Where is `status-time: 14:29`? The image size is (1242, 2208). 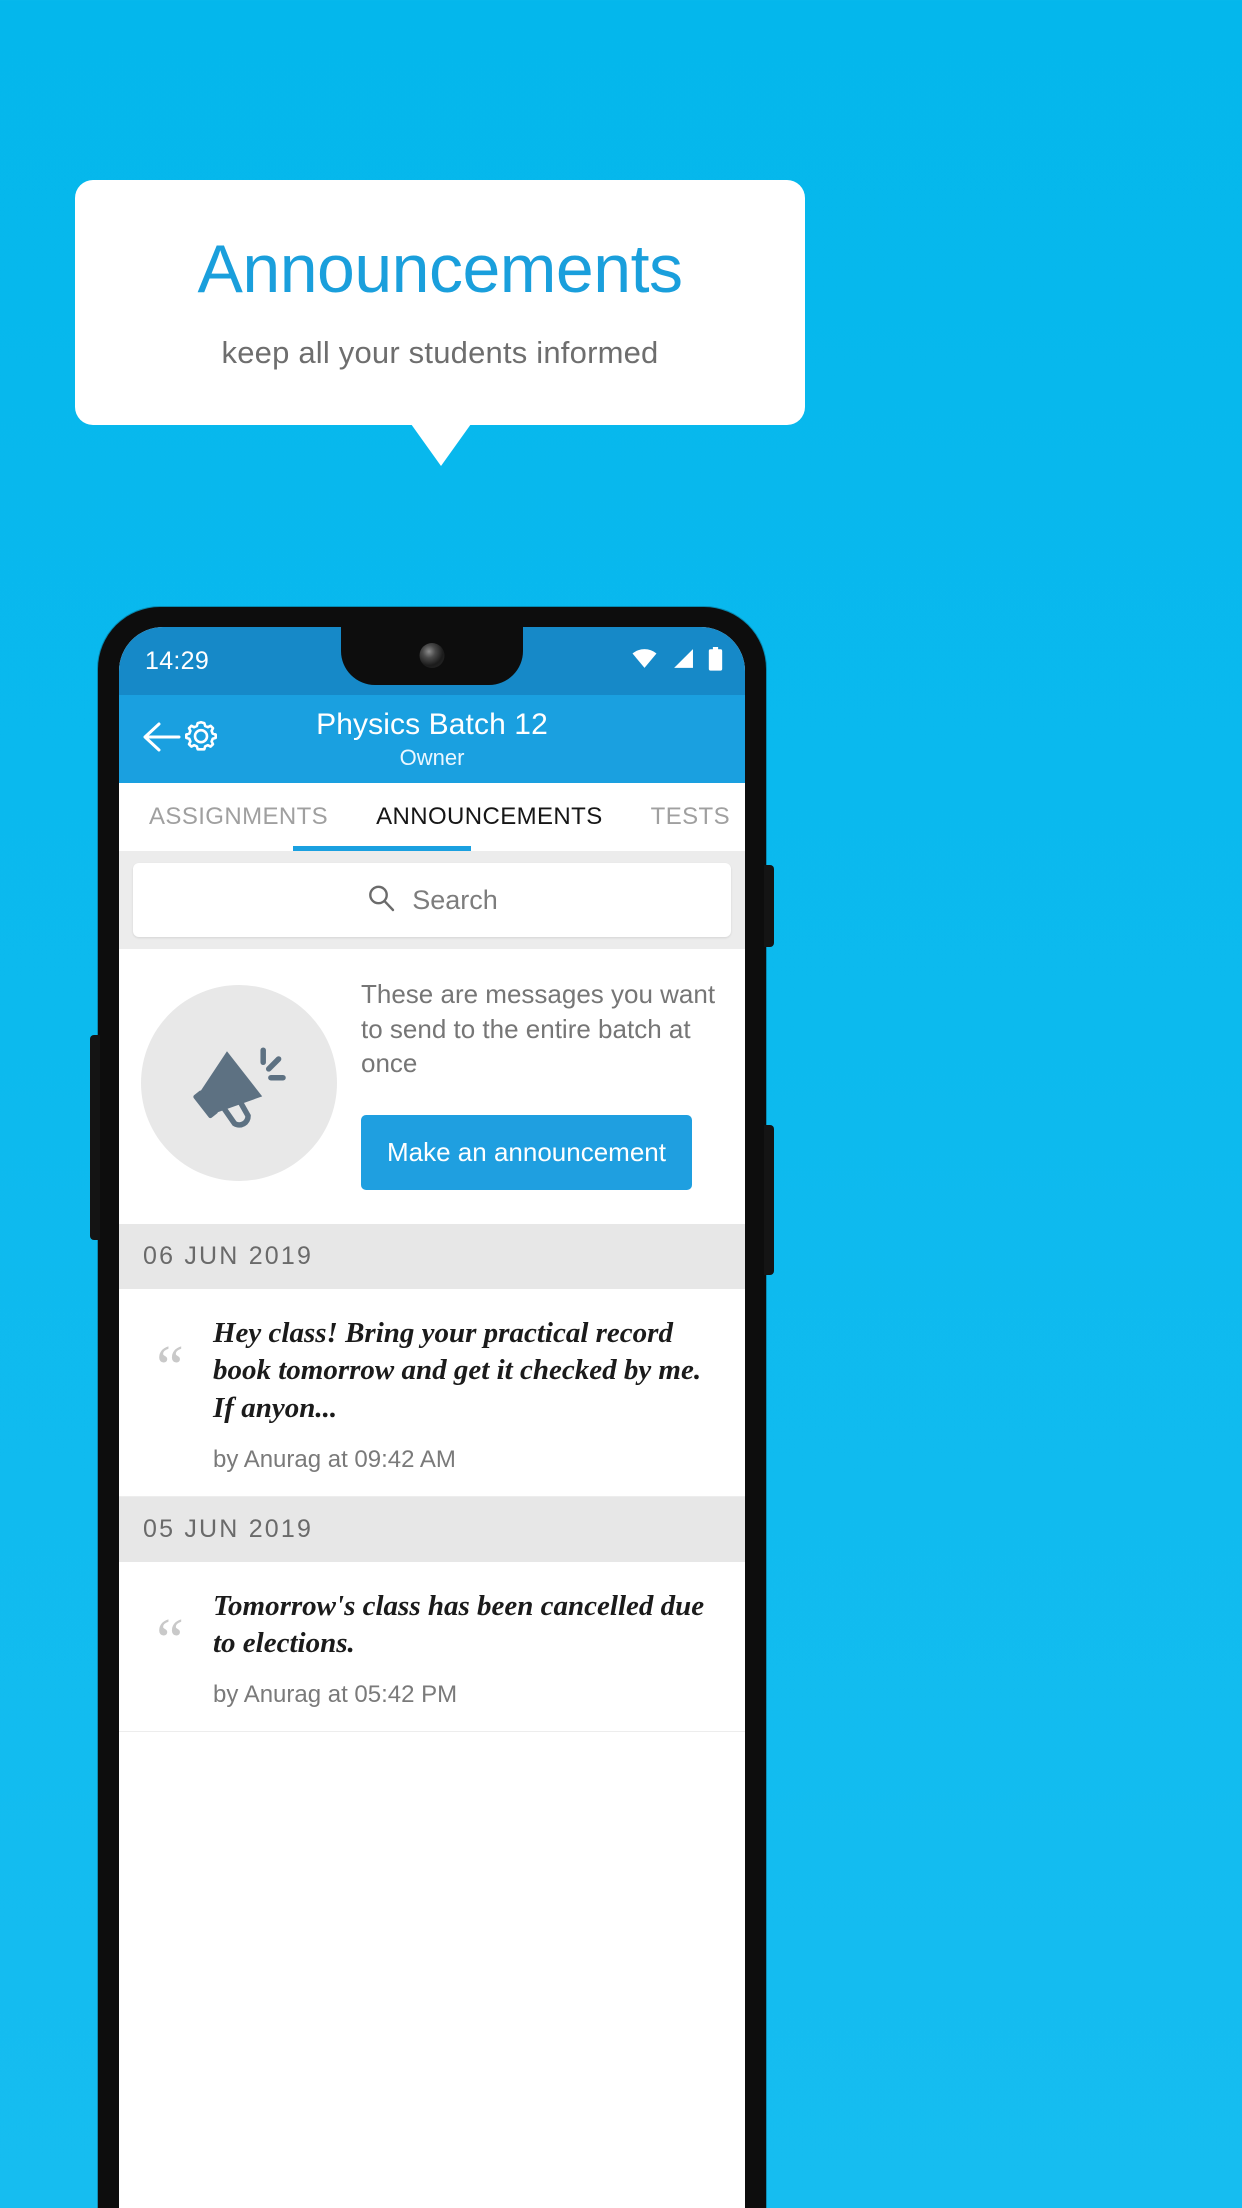 status-time: 14:29 is located at coordinates (177, 660).